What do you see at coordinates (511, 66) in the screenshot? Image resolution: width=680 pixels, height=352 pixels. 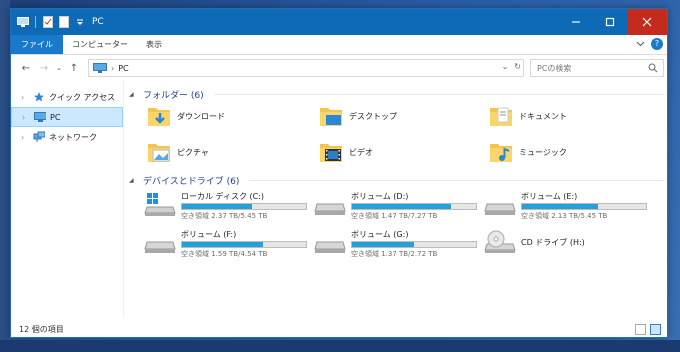 I see `address-end-controls: ⌄ ↻` at bounding box center [511, 66].